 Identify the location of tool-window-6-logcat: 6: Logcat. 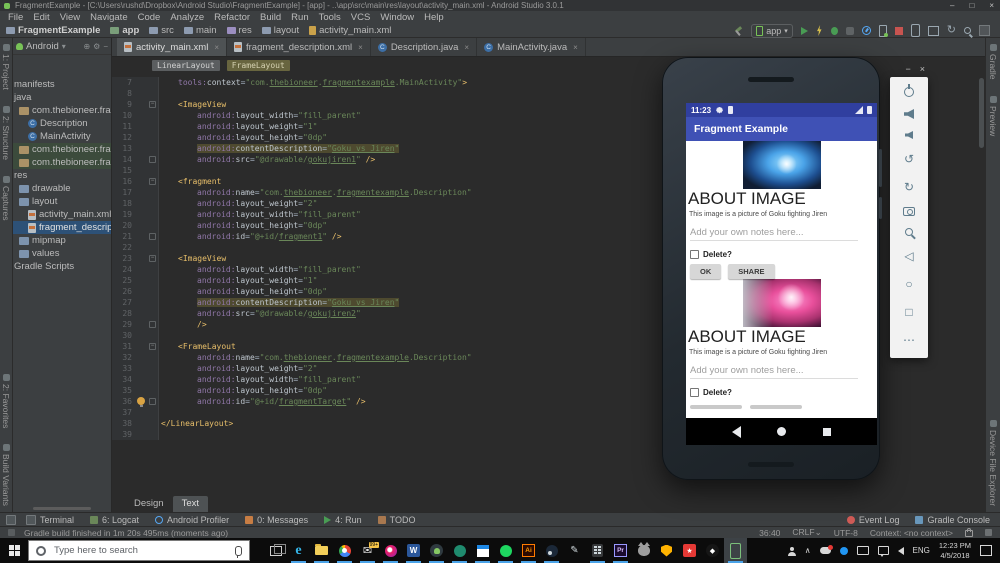
(114, 520).